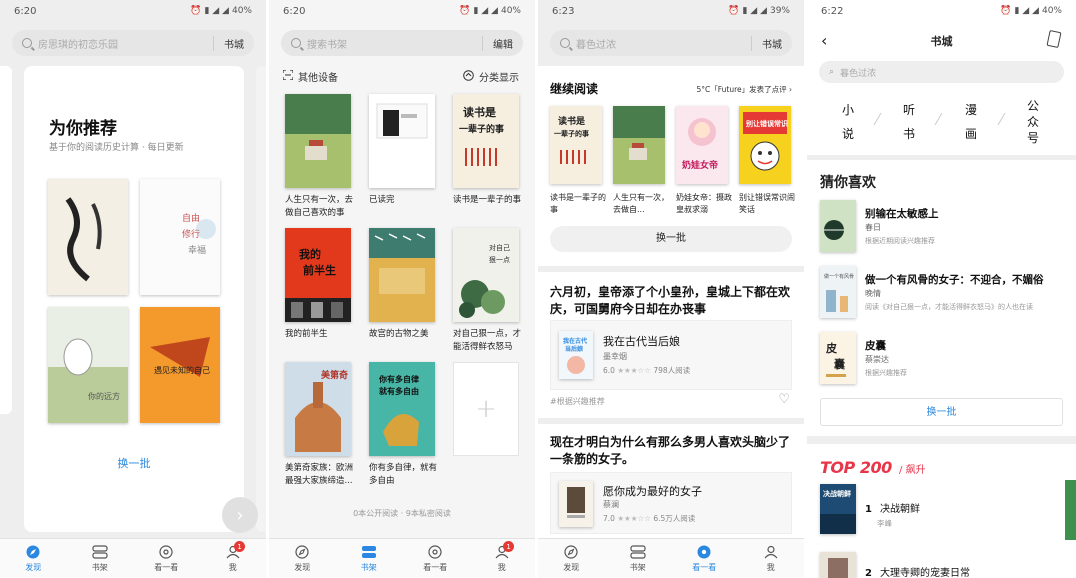 The width and height of the screenshot is (1076, 578). Describe the element at coordinates (784, 399) in the screenshot. I see `heart-icon: ♡` at that location.